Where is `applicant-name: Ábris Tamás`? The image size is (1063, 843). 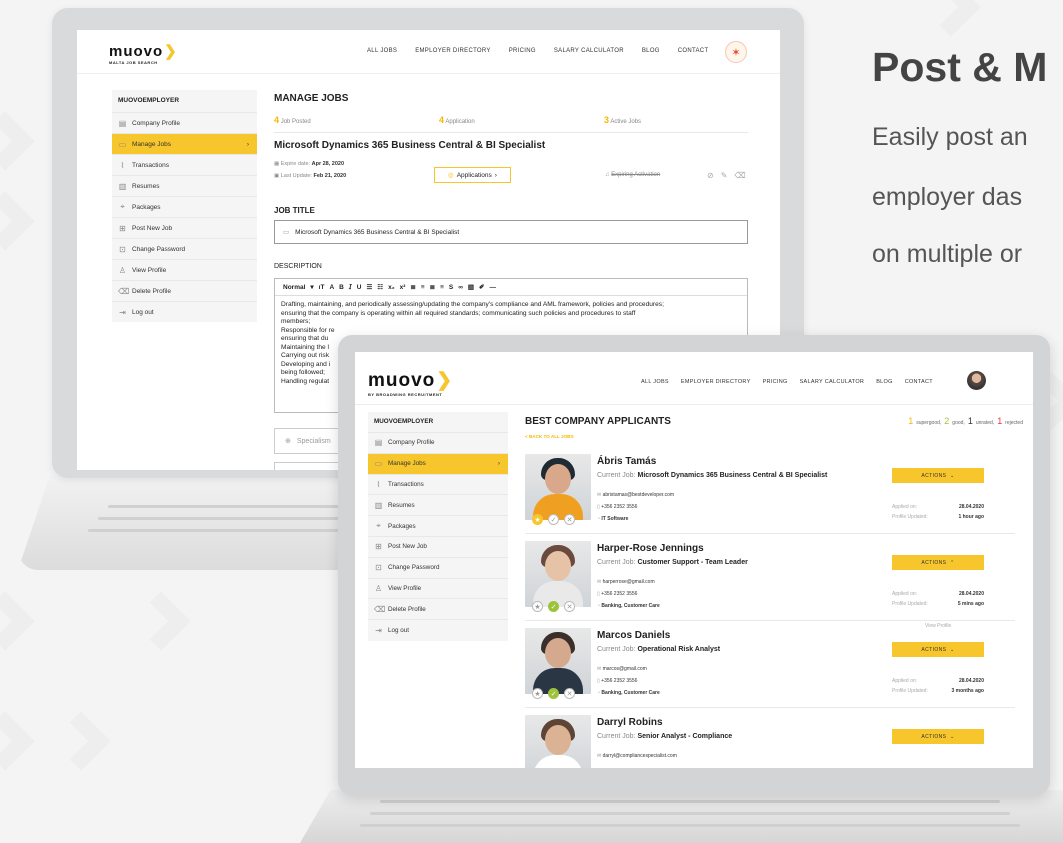 applicant-name: Ábris Tamás is located at coordinates (626, 461).